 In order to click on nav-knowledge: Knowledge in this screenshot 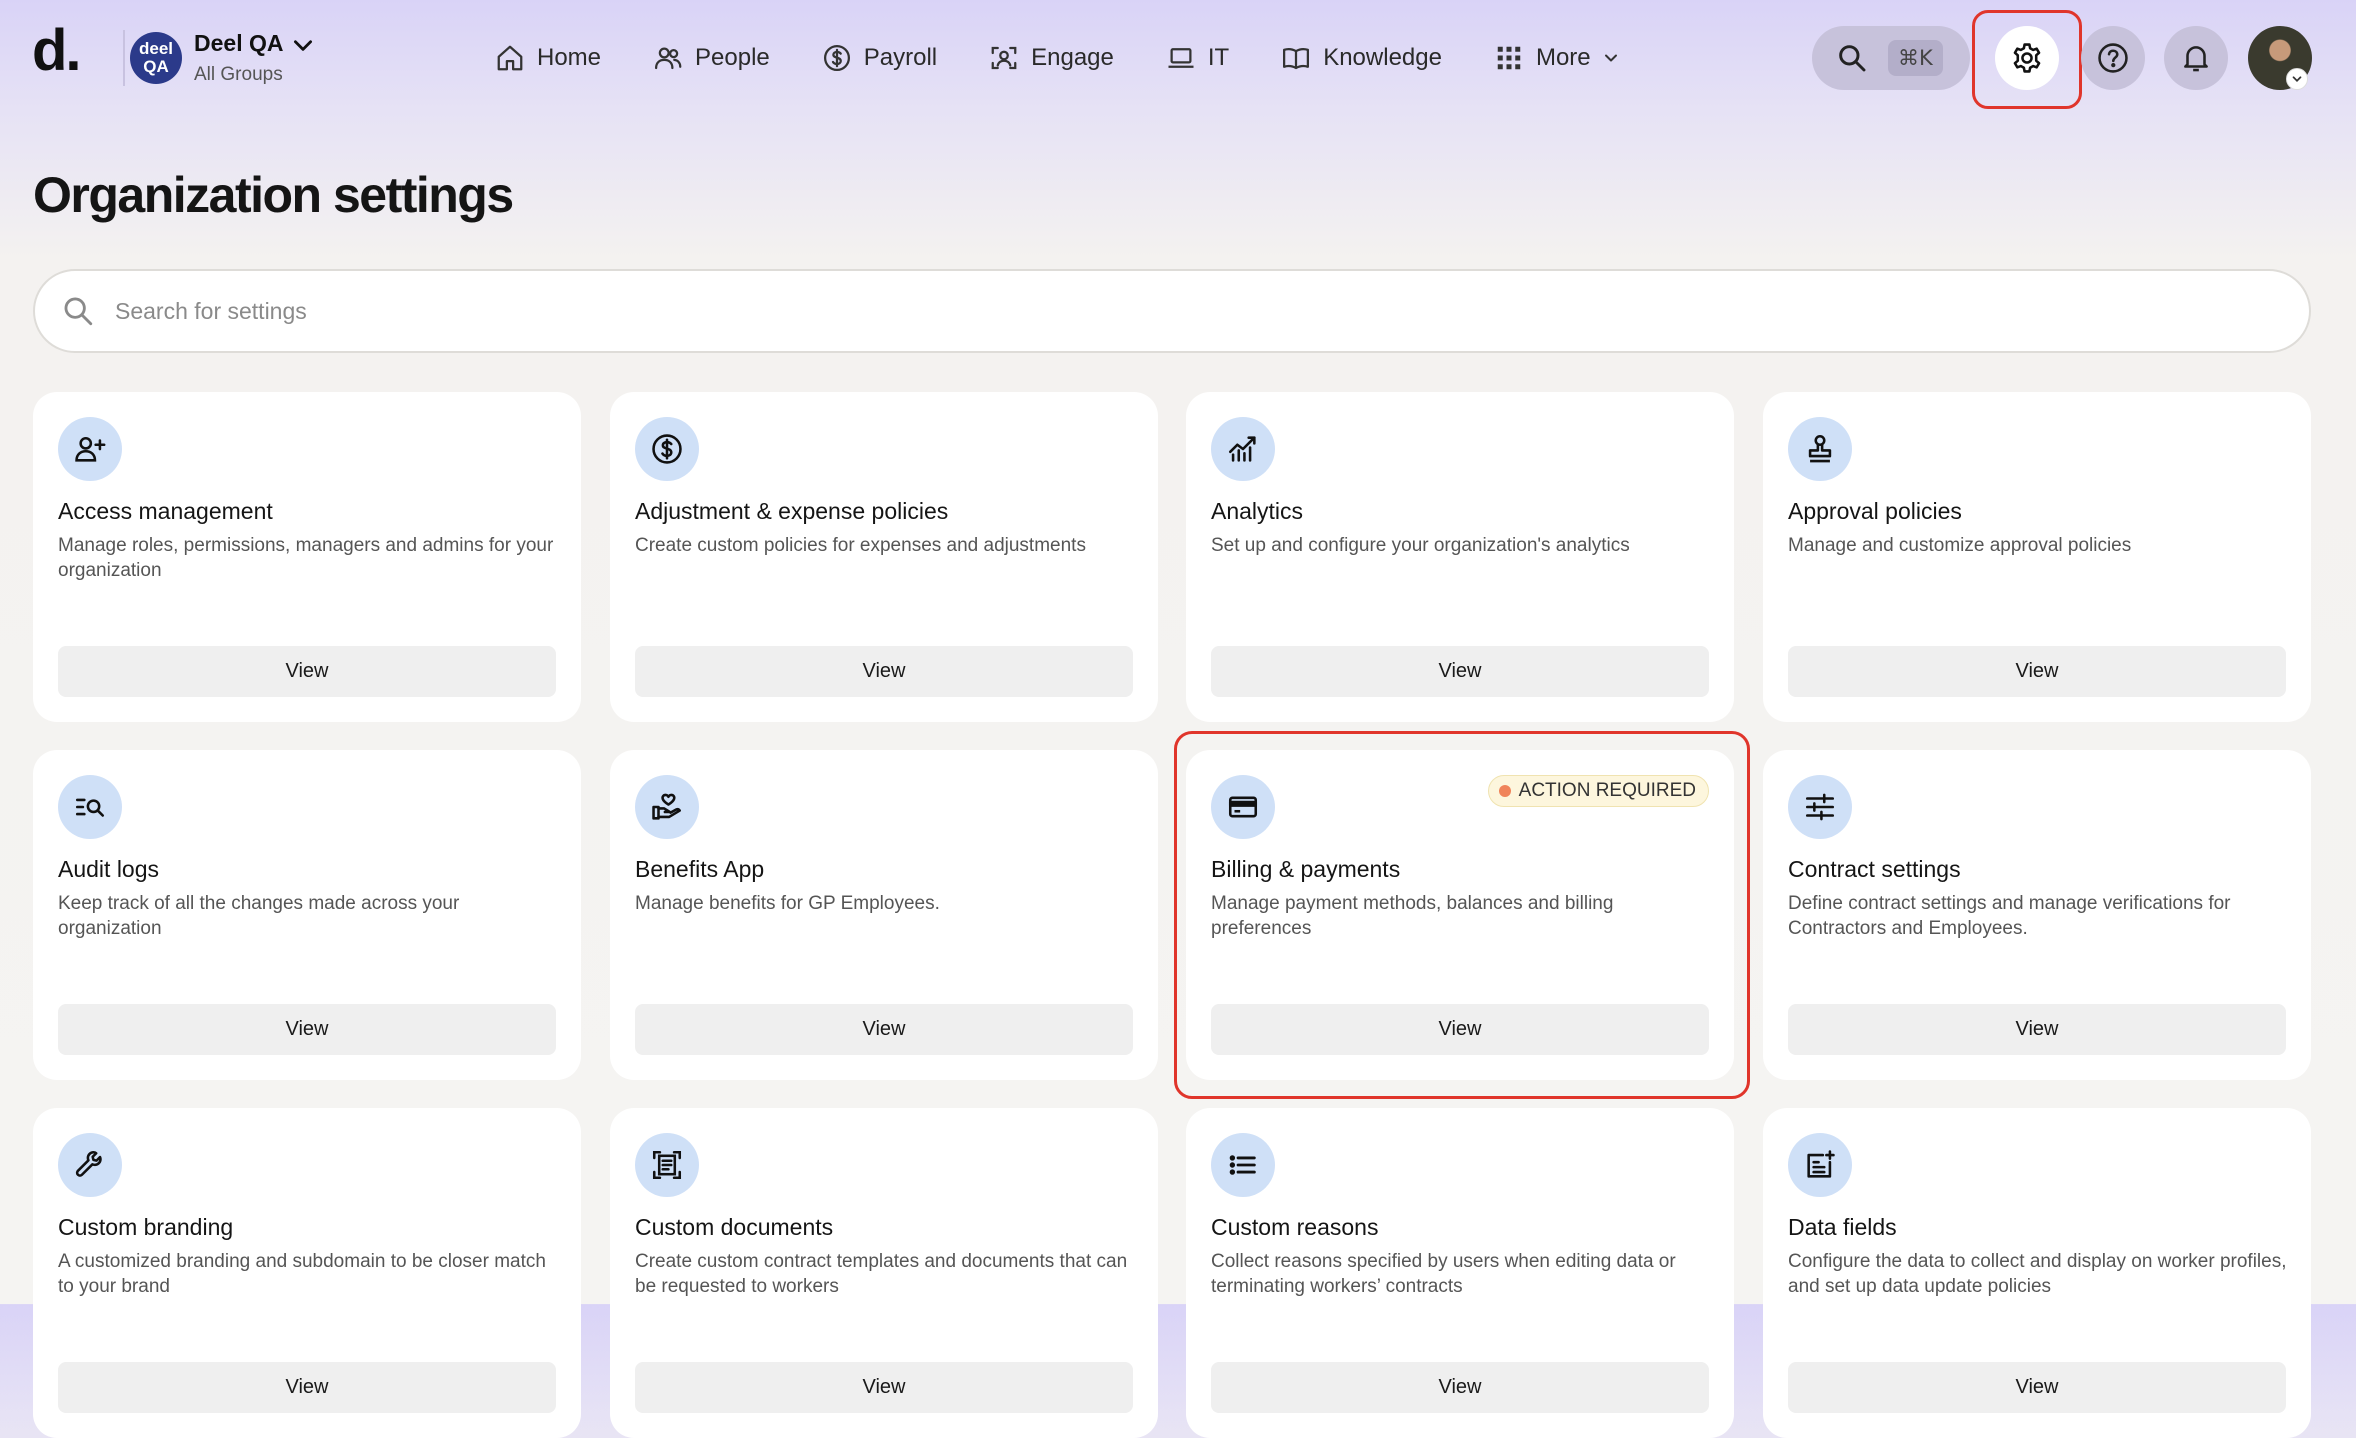, I will do `click(1361, 58)`.